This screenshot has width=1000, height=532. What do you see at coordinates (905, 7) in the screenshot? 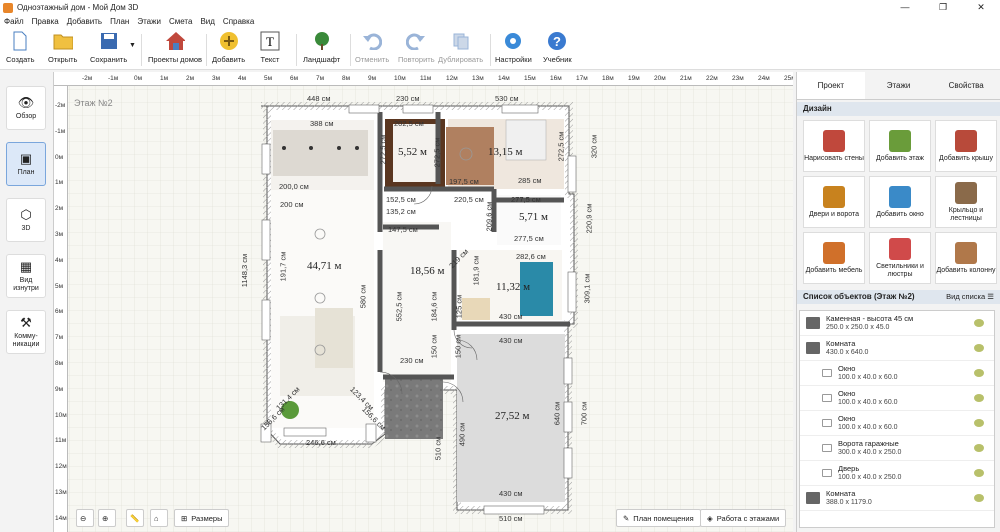
I see `minimize-button: —` at bounding box center [905, 7].